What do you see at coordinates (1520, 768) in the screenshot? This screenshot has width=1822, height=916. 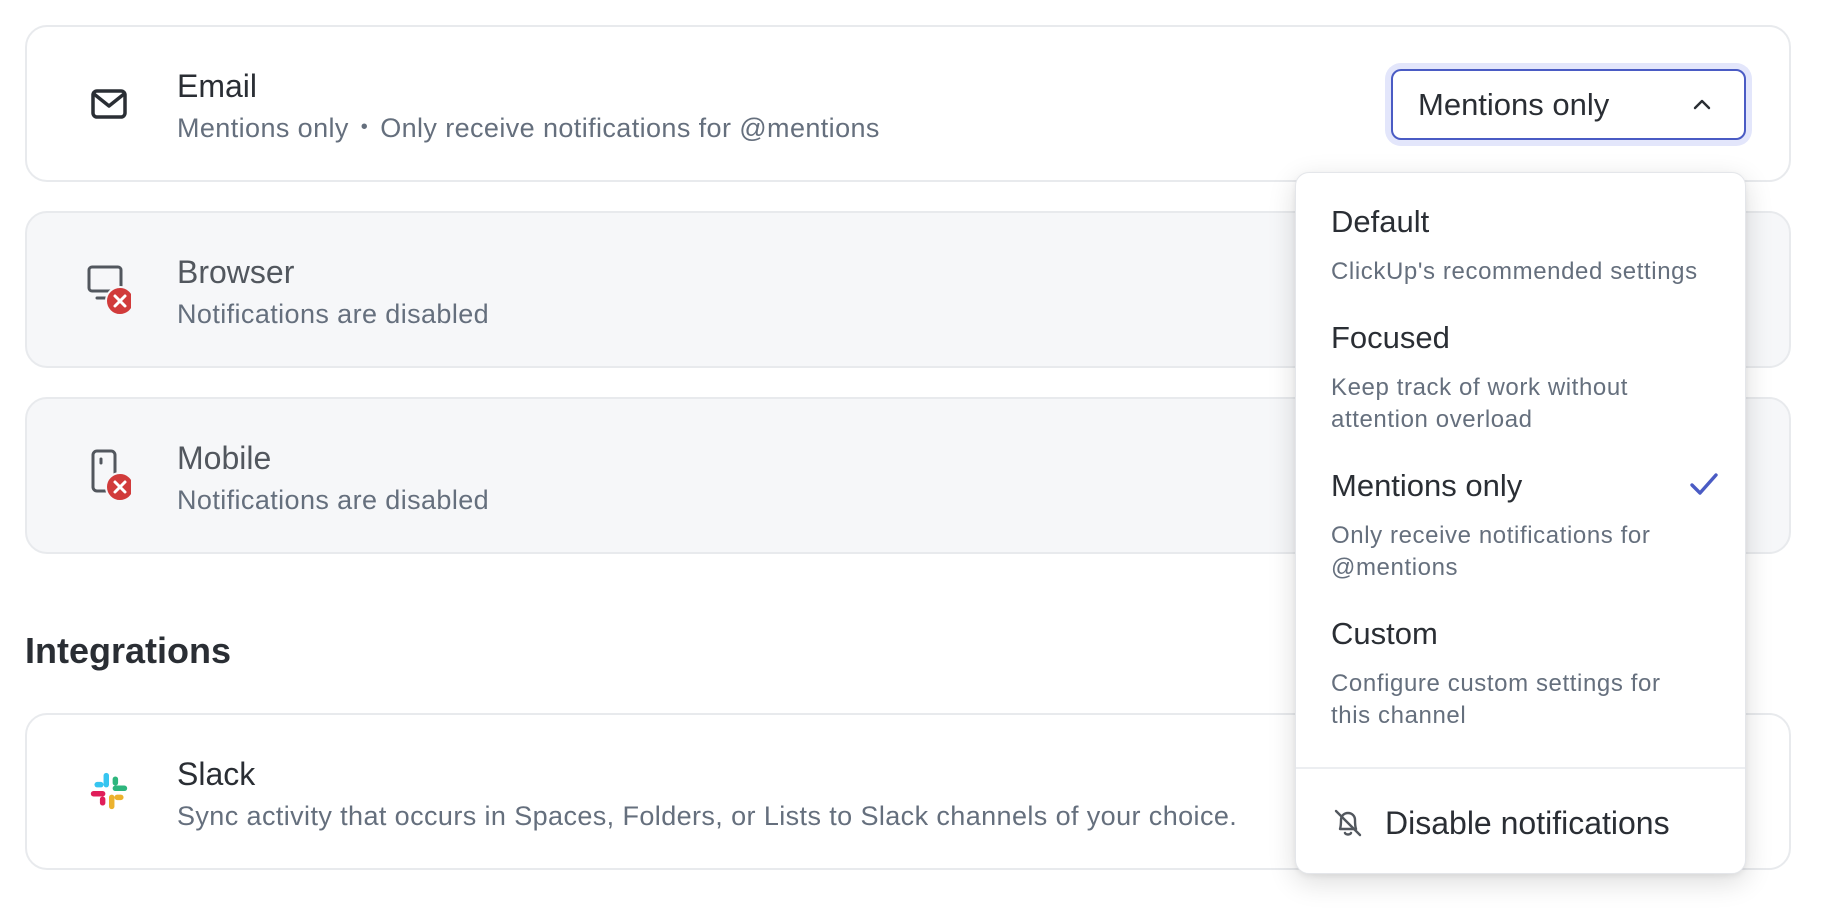 I see `menu-divider` at bounding box center [1520, 768].